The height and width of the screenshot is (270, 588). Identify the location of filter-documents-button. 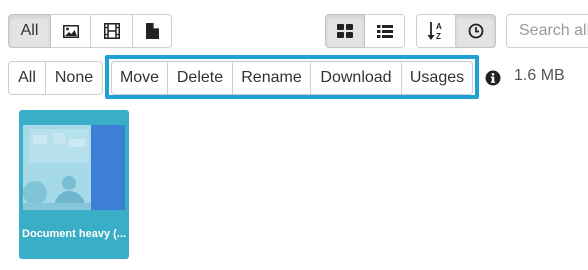
(152, 31).